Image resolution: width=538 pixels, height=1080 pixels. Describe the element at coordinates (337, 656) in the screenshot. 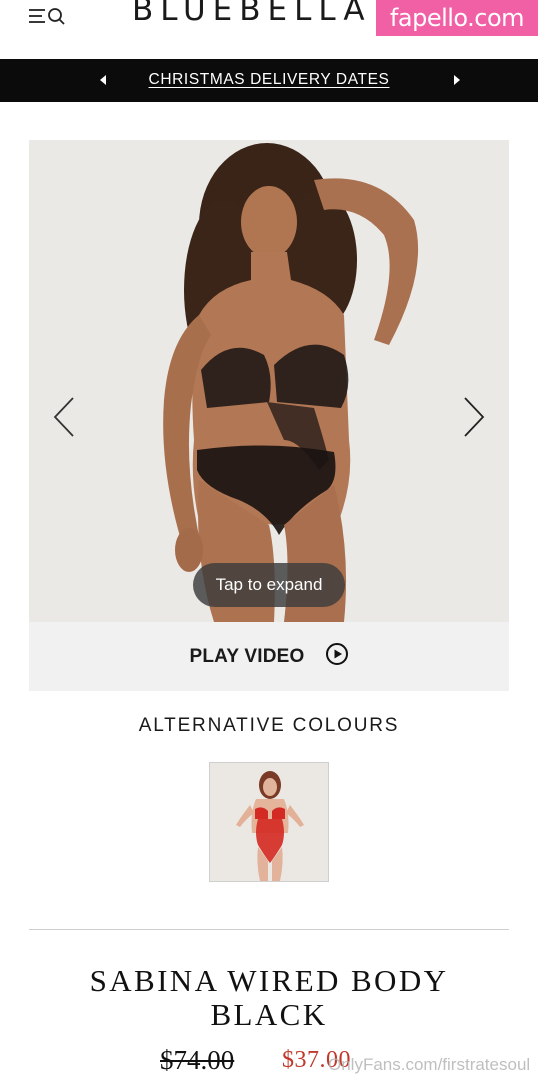

I see `play-circle-icon` at that location.